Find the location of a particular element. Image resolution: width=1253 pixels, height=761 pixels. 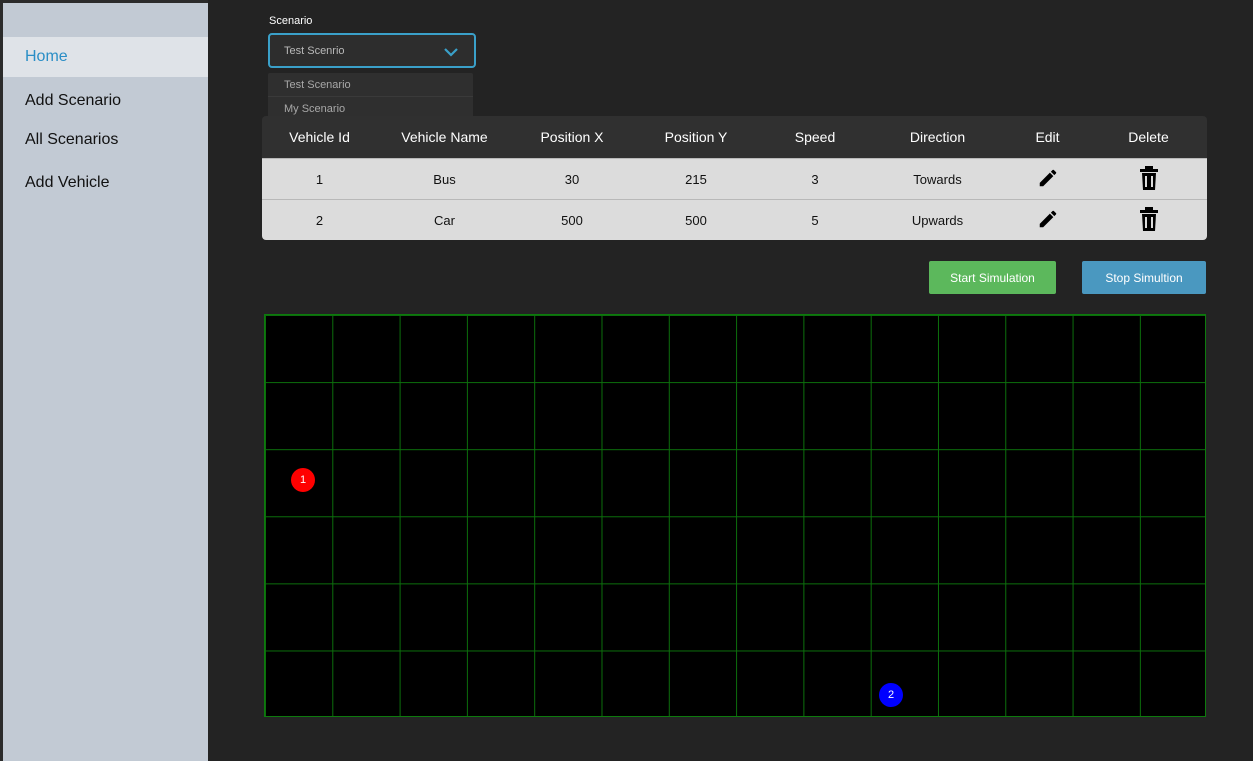

cell-position-y: 215 is located at coordinates (696, 179).